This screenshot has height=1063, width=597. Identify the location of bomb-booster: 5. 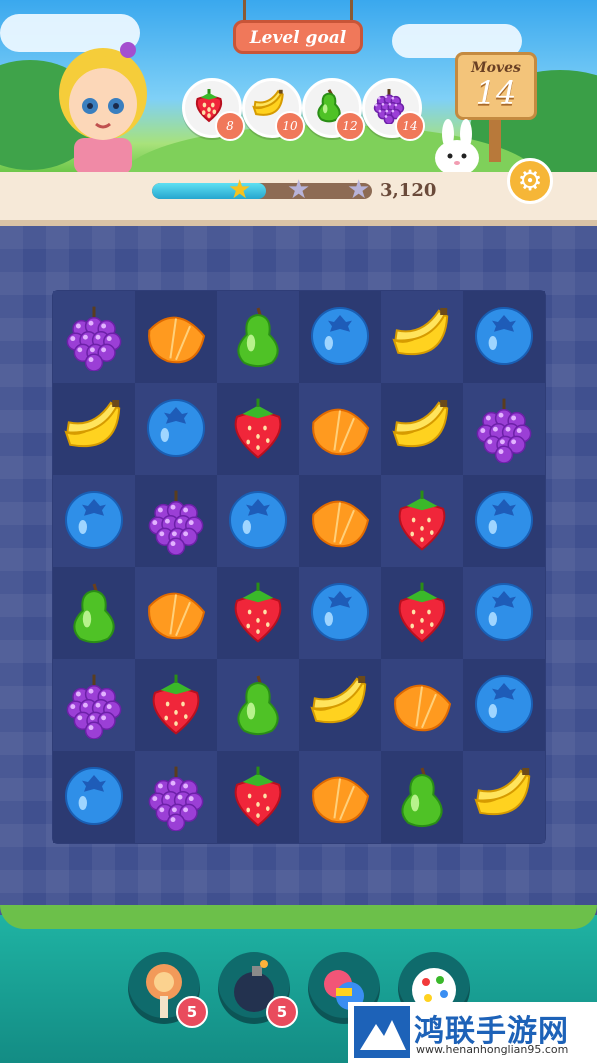
(258, 990).